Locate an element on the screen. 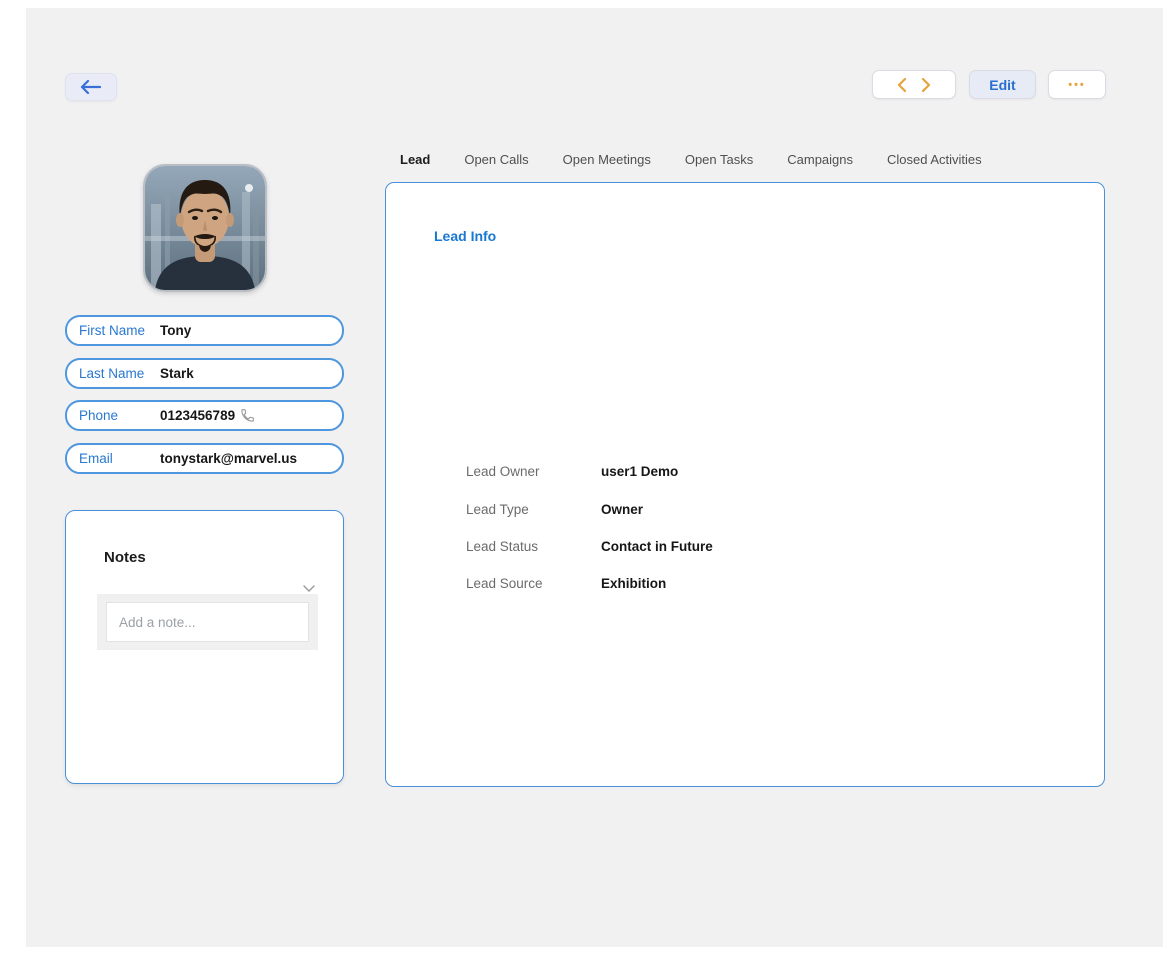 This screenshot has width=1170, height=955. tab-open-calls: Open Calls is located at coordinates (496, 159).